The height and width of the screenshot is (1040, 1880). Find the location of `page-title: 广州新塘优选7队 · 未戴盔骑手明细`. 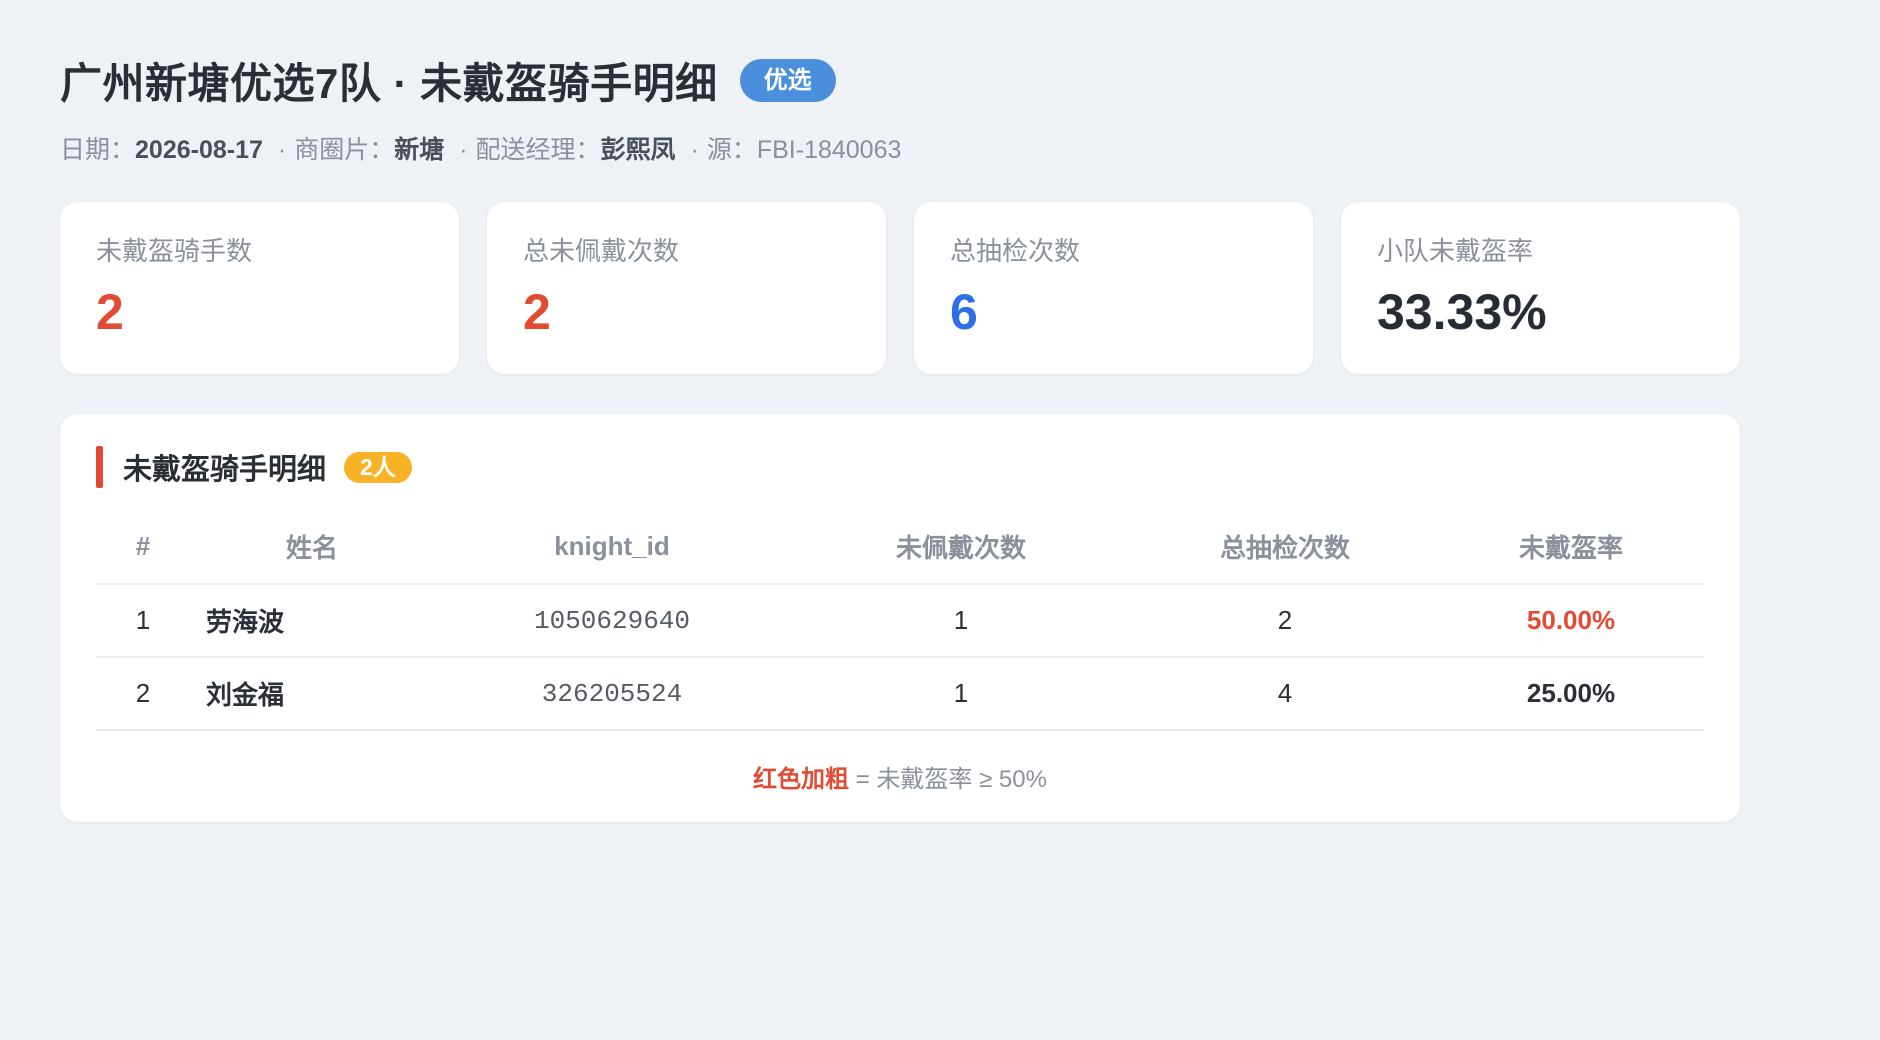

page-title: 广州新塘优选7队 · 未戴盔骑手明细 is located at coordinates (389, 83).